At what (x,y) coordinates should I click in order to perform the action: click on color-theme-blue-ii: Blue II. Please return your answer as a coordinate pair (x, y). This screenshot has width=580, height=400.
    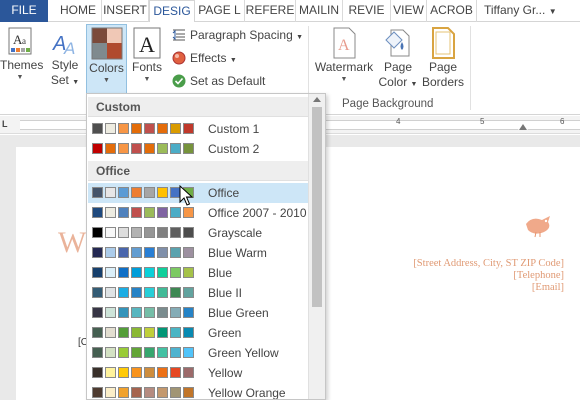
    Looking at the image, I should click on (198, 293).